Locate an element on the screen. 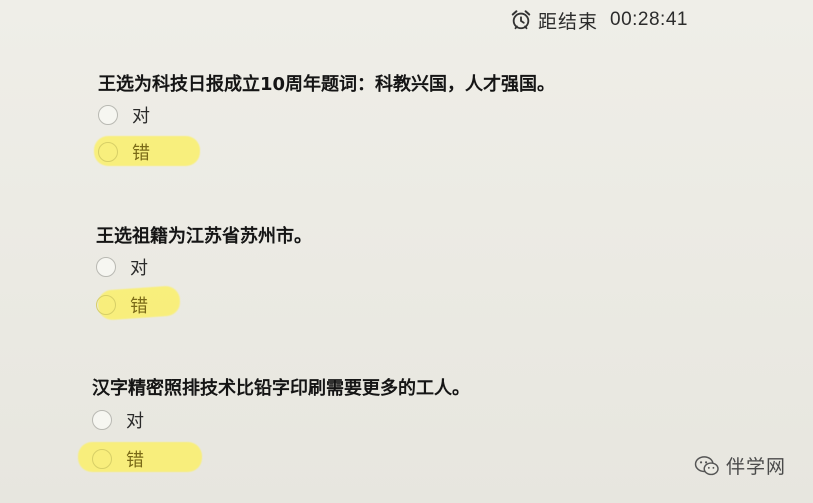 This screenshot has width=813, height=503. wechat-icon is located at coordinates (706, 465).